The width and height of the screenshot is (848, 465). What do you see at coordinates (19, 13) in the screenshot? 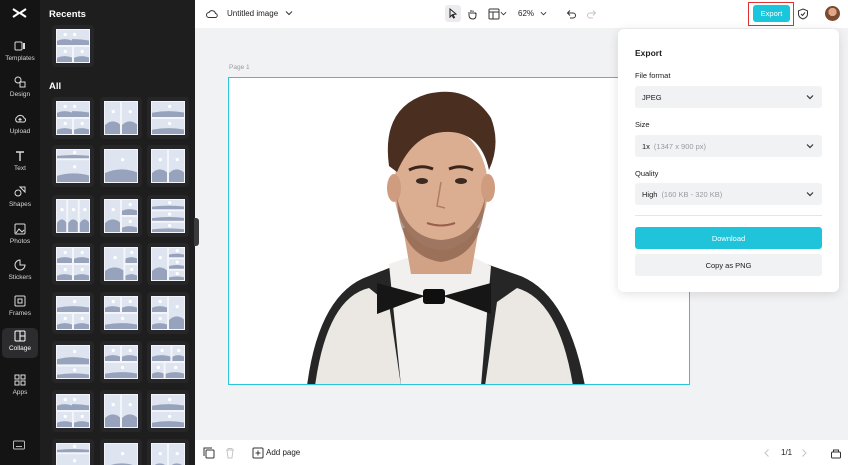
I see `capcut-logo` at bounding box center [19, 13].